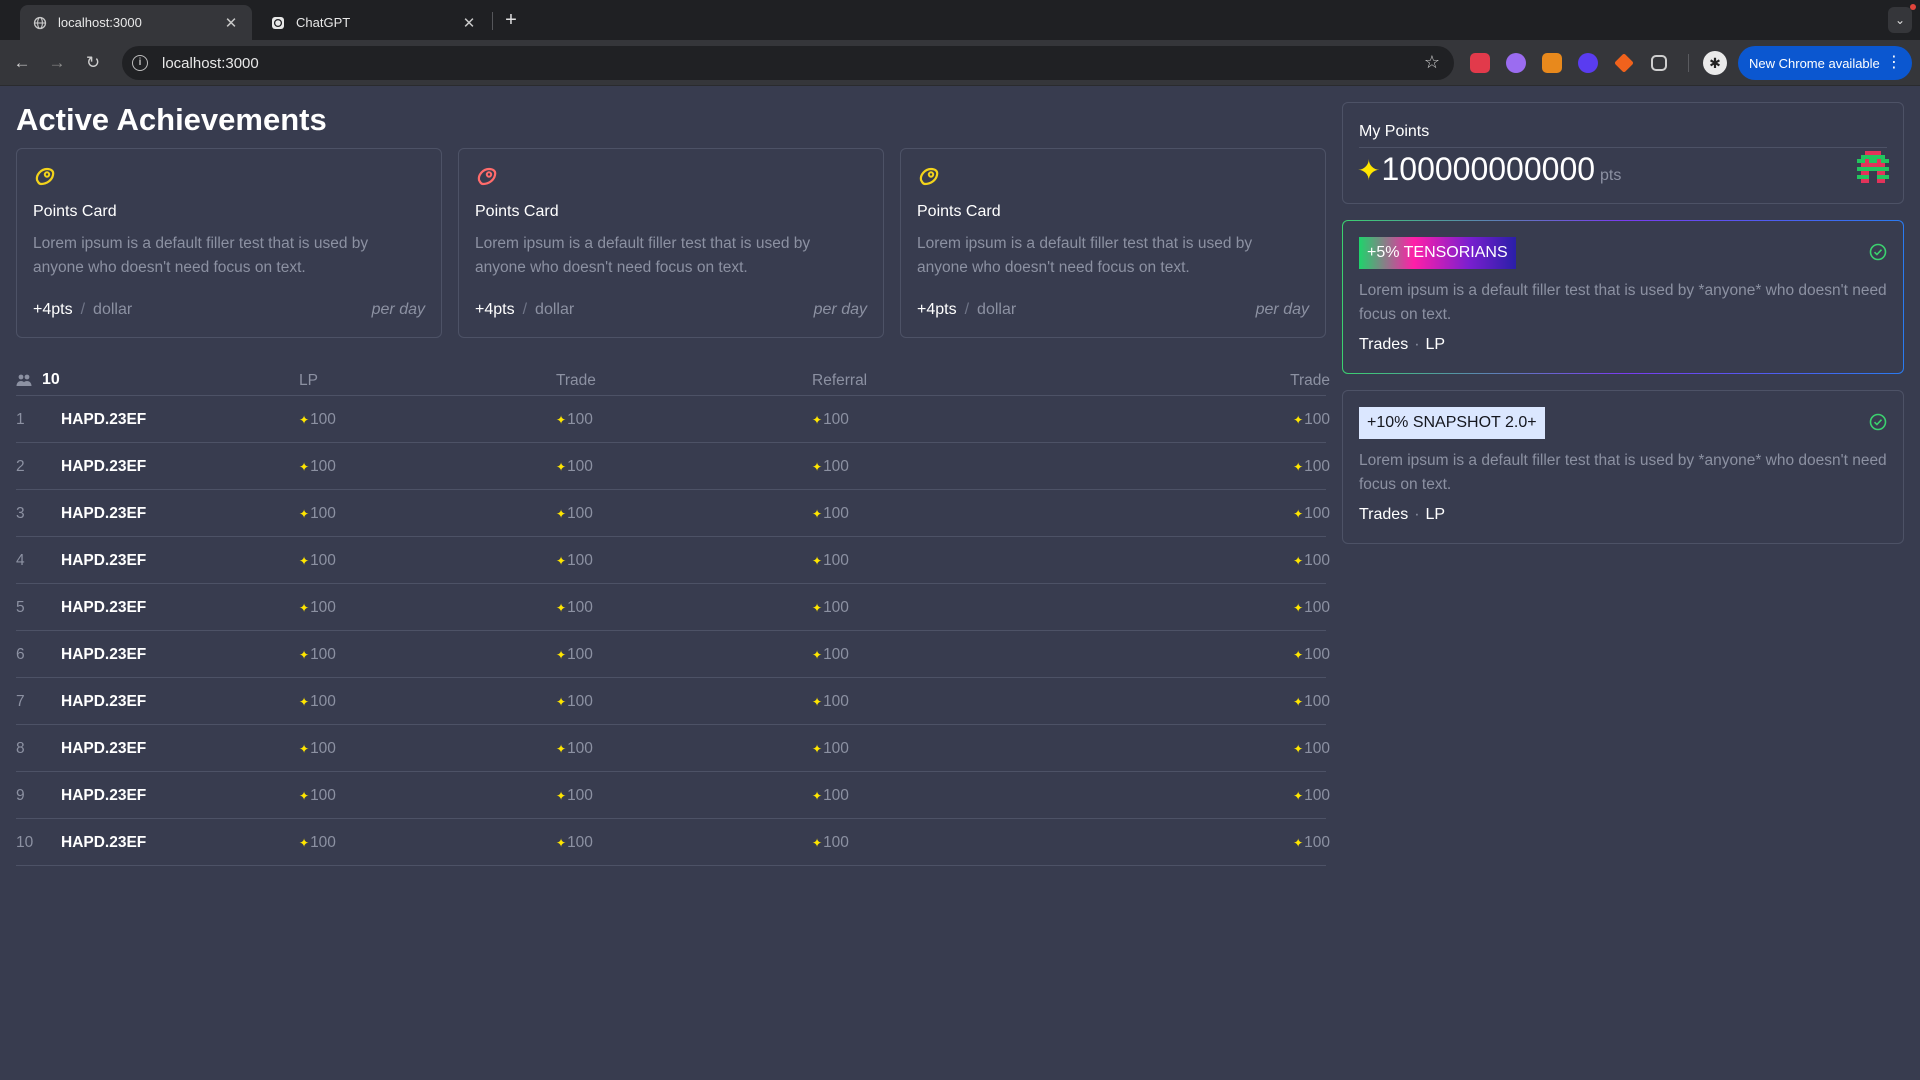 This screenshot has width=1920, height=1080. Describe the element at coordinates (840, 309) in the screenshot. I see `card-frequency: per day` at that location.